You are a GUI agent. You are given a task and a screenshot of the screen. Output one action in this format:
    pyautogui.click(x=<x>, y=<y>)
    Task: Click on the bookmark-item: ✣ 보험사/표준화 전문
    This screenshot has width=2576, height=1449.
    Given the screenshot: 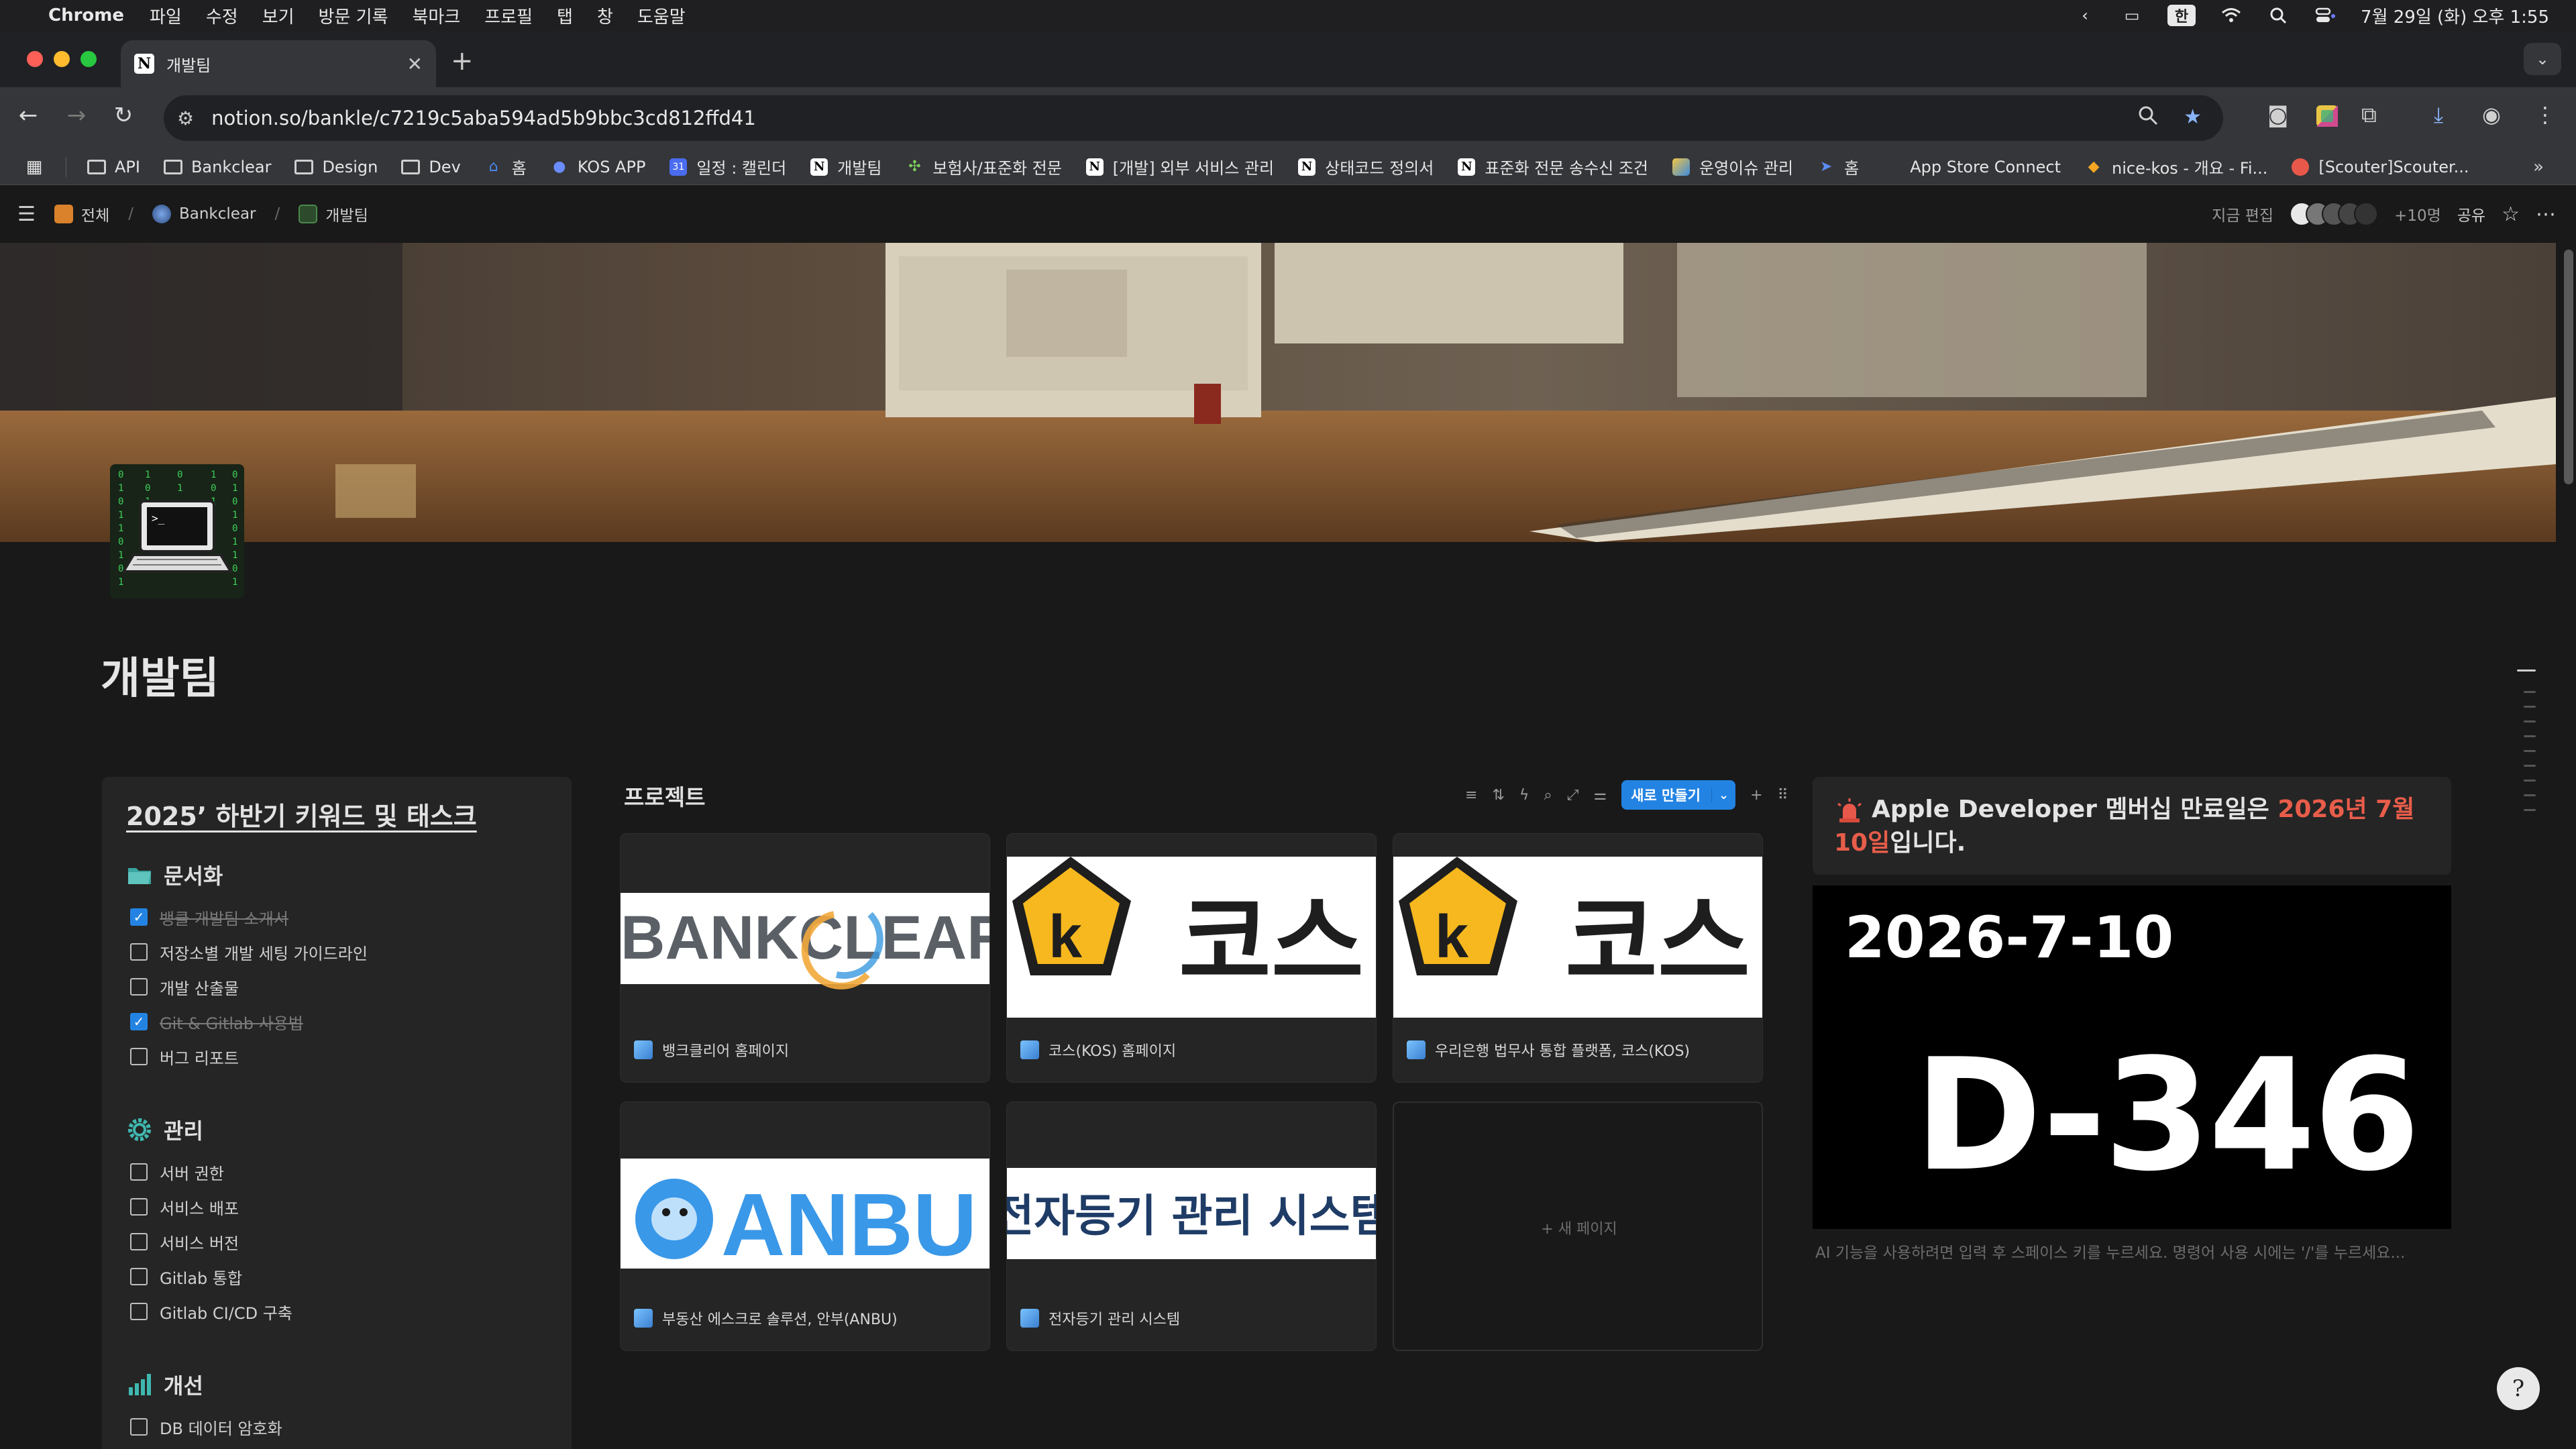 What is the action you would take?
    pyautogui.click(x=983, y=166)
    